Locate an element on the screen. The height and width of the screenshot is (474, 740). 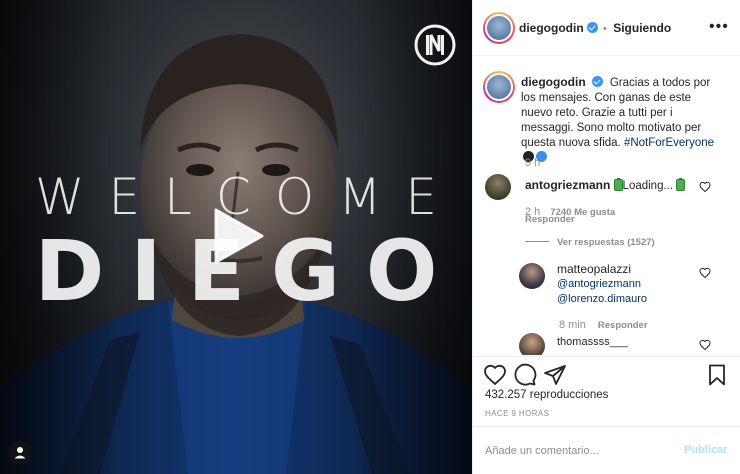
caption-avatar is located at coordinates (499, 87).